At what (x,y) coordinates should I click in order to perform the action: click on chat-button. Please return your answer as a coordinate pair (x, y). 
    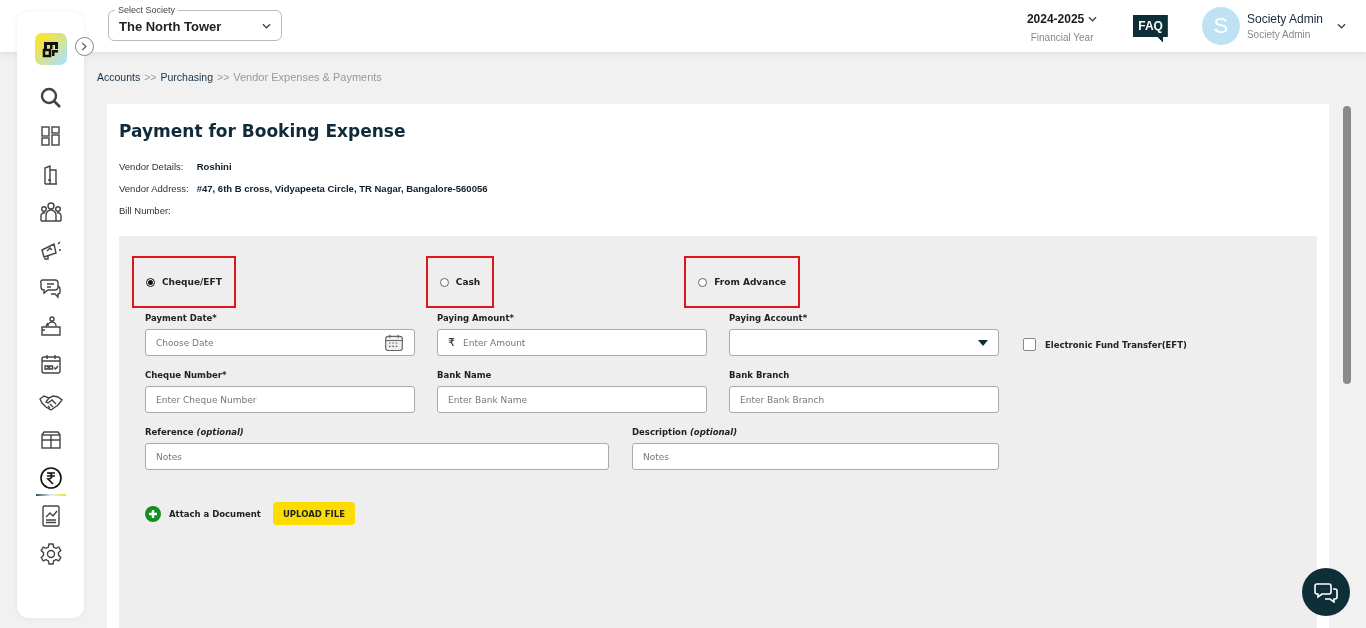
    Looking at the image, I should click on (1326, 592).